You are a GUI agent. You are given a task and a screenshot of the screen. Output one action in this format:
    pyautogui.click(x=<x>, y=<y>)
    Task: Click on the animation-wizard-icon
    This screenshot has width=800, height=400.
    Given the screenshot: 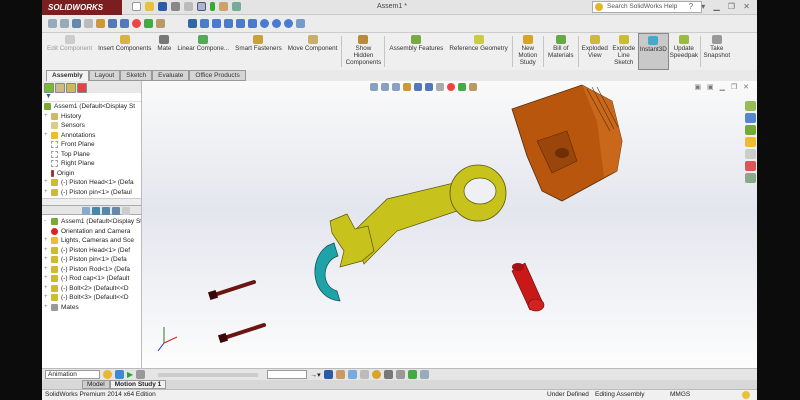 What is the action you would take?
    pyautogui.click(x=340, y=374)
    